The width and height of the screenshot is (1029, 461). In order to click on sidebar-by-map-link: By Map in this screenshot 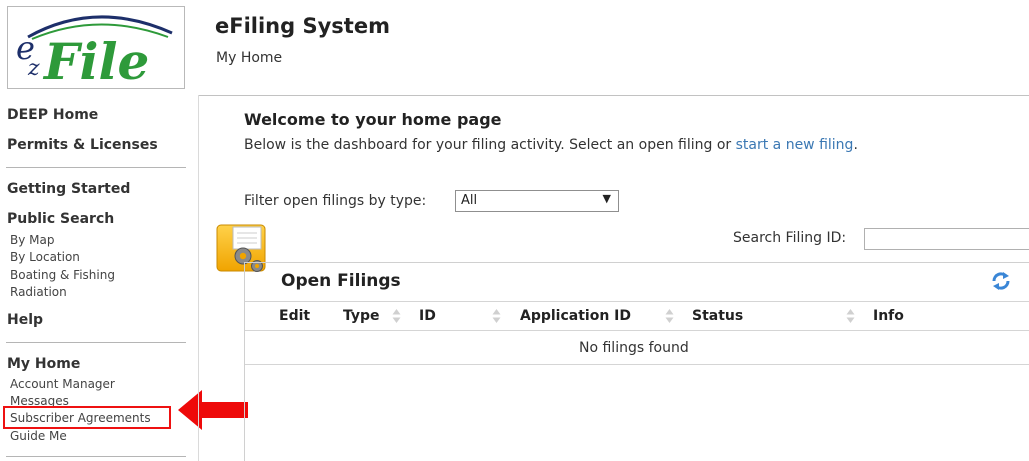, I will do `click(32, 240)`.